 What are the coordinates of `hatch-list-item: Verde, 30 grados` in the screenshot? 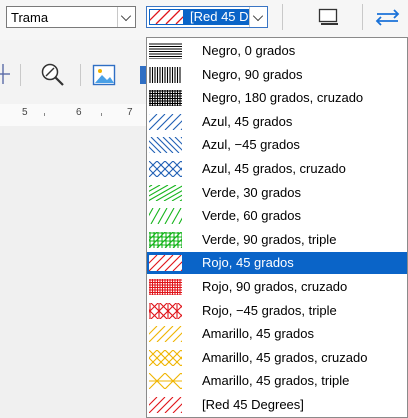 It's located at (277, 193).